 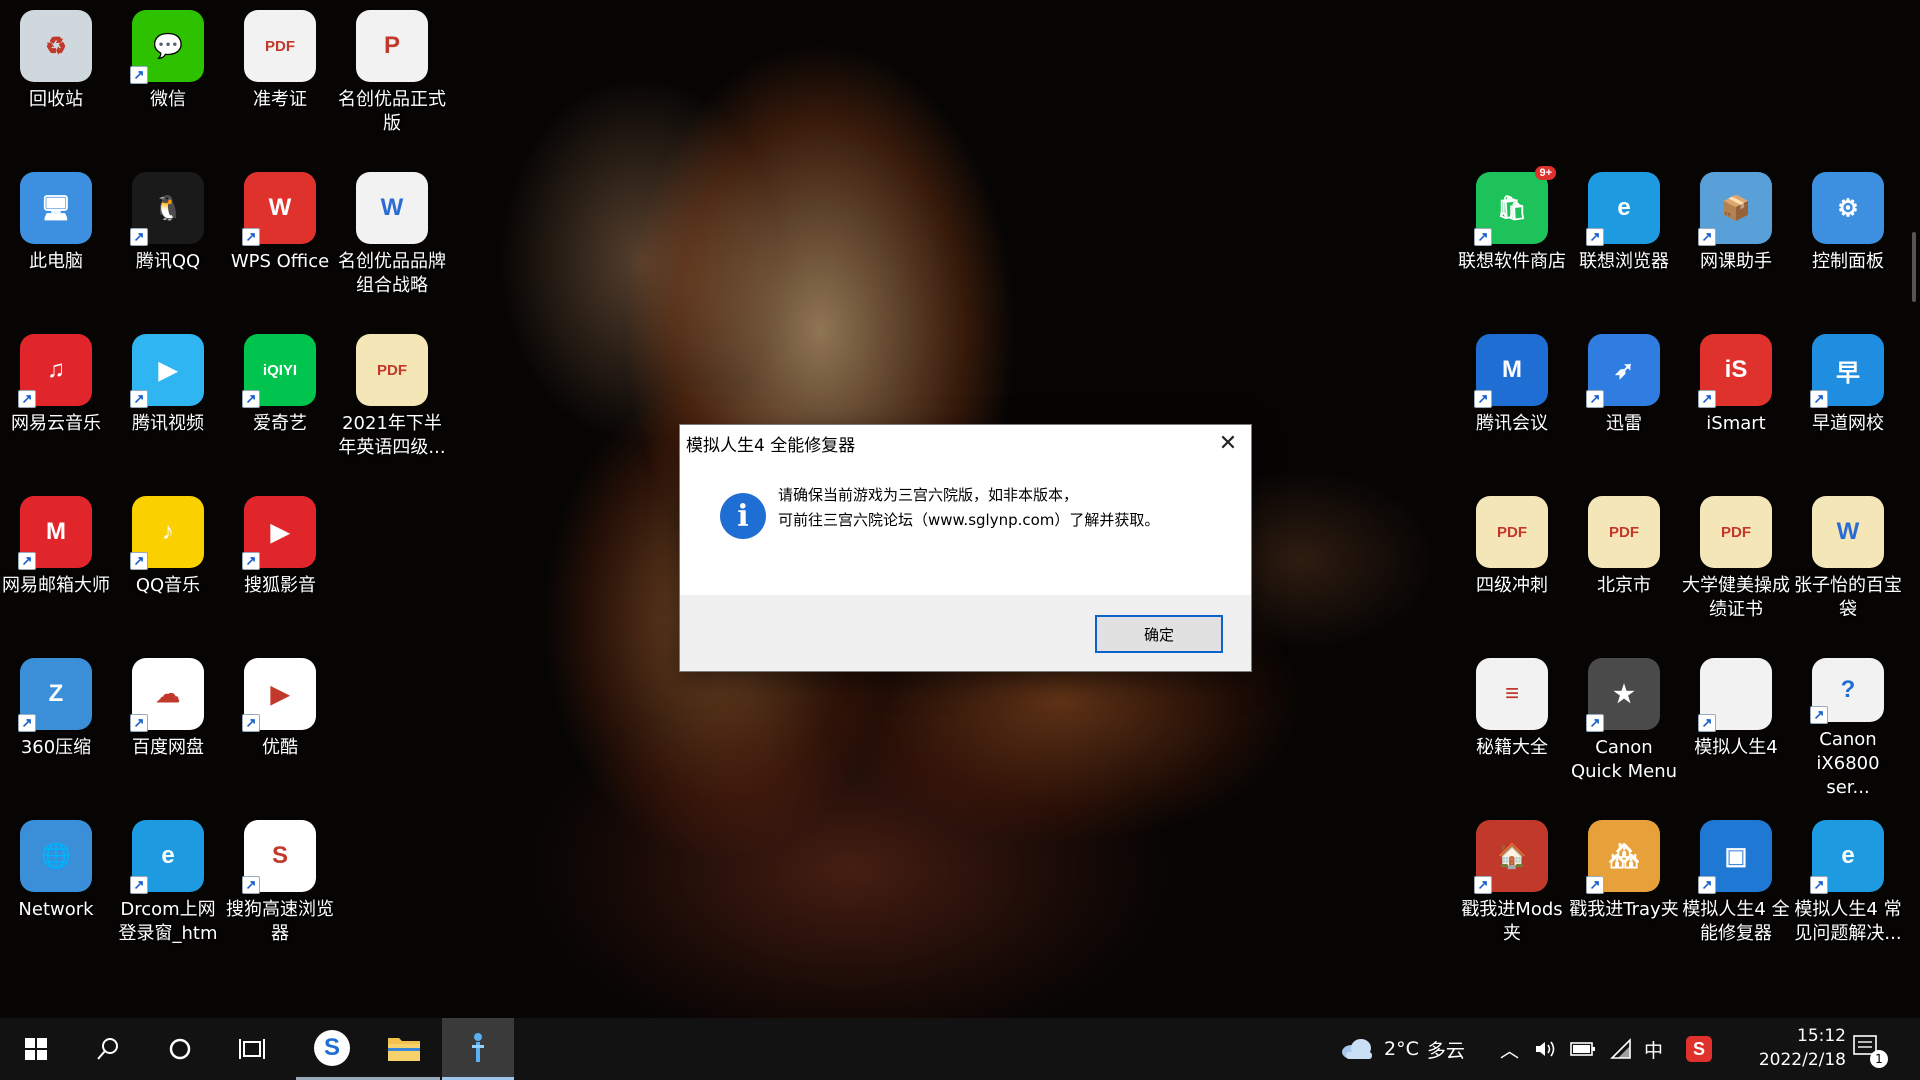 I want to click on desktop-icon: iS ↗ iSmart, so click(x=1736, y=401).